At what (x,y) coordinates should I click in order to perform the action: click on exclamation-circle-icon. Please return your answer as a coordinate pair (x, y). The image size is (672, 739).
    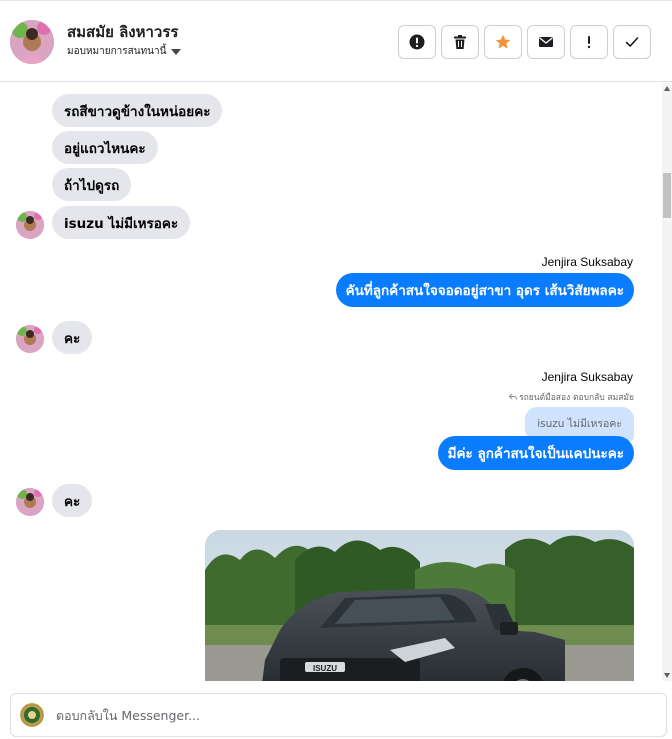
    Looking at the image, I should click on (417, 42).